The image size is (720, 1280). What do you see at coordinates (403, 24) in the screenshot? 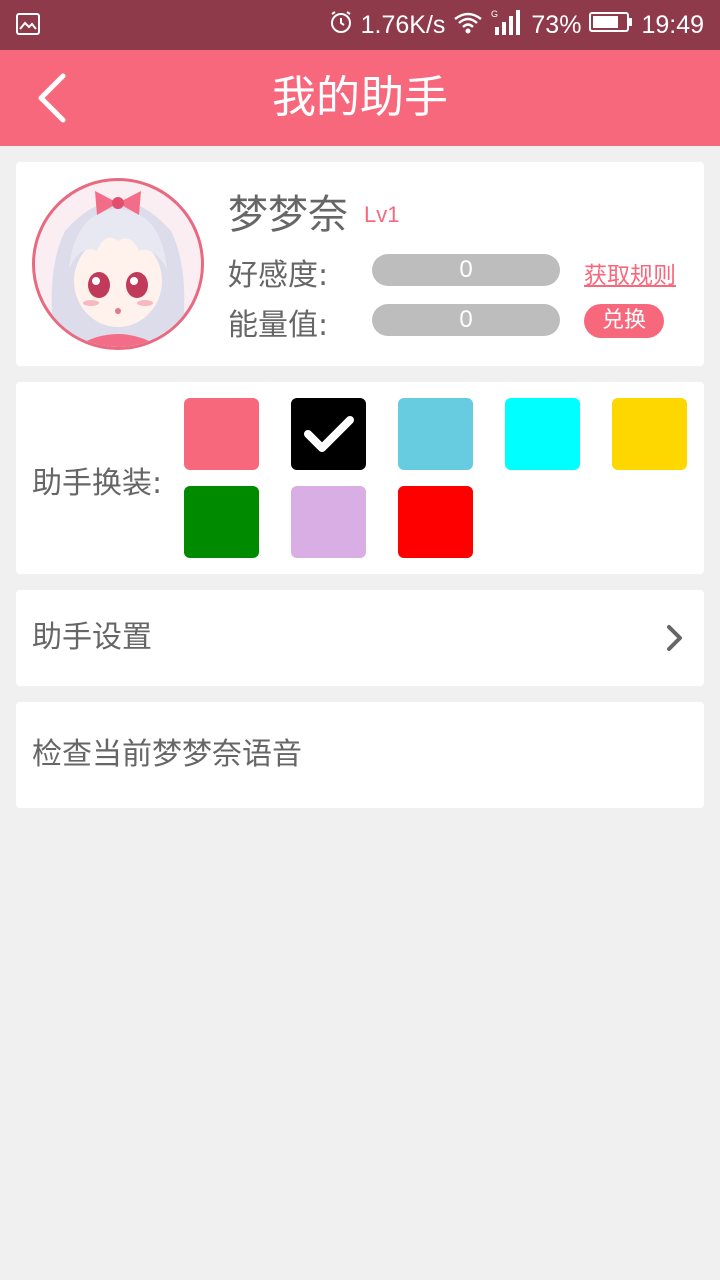
I see `network-speed: 1.76K/s` at bounding box center [403, 24].